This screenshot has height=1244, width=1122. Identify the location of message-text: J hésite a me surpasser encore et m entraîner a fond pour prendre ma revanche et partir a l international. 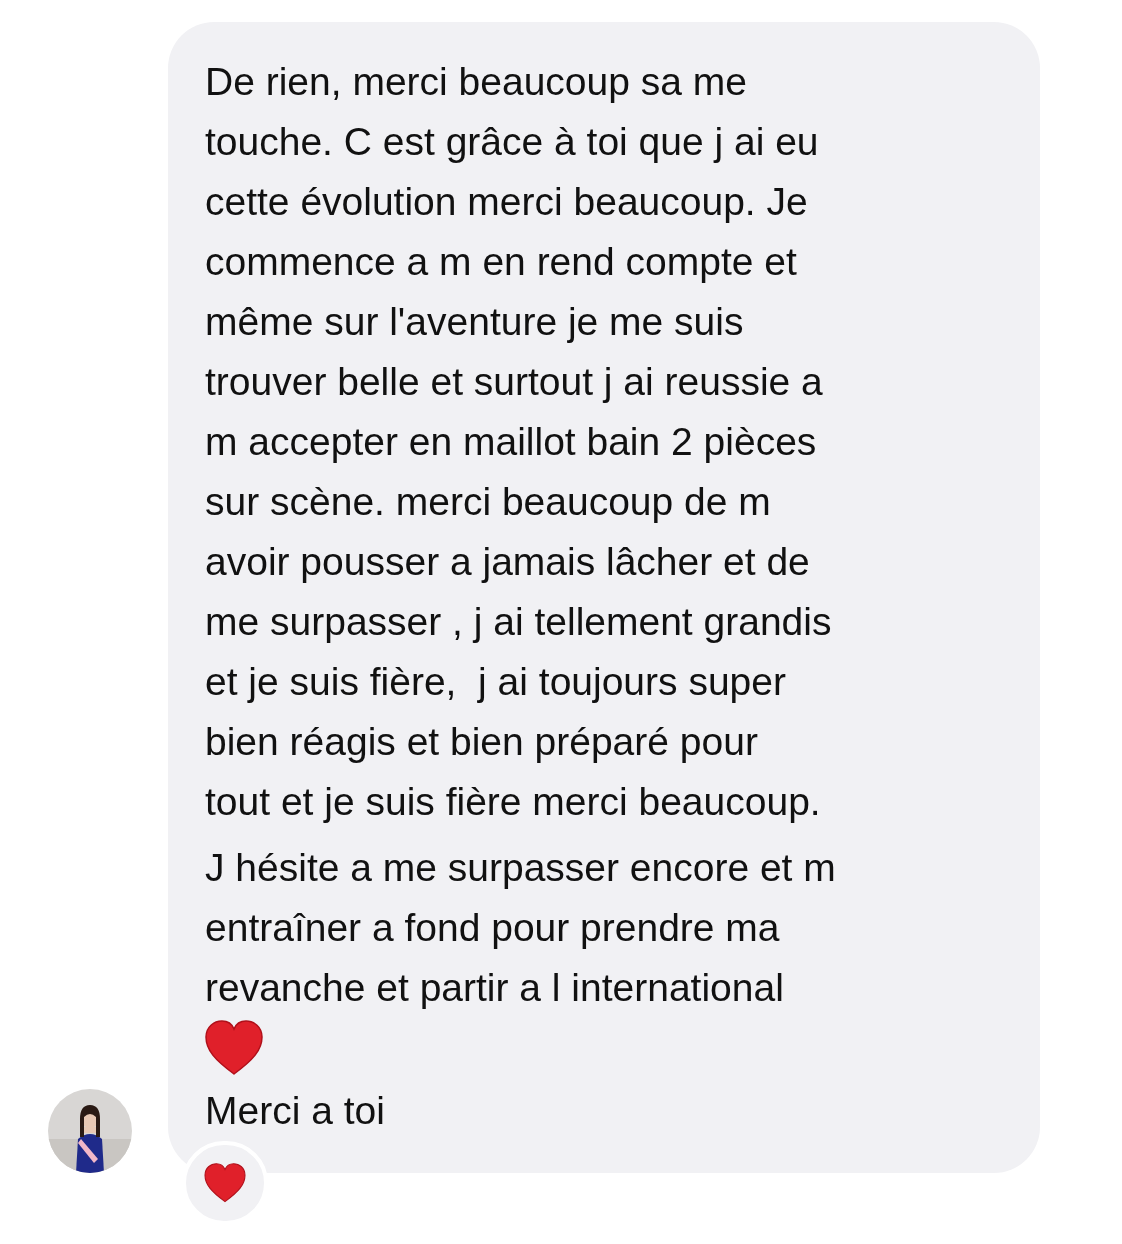
(521, 928).